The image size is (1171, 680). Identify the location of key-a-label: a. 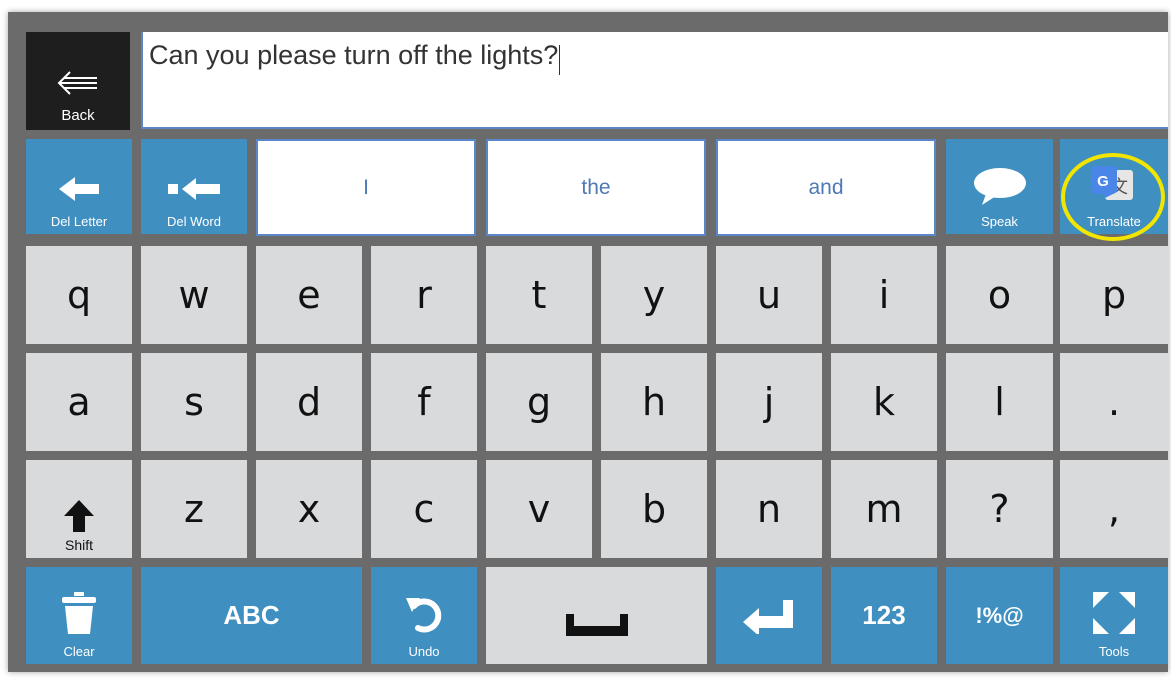
(79, 402).